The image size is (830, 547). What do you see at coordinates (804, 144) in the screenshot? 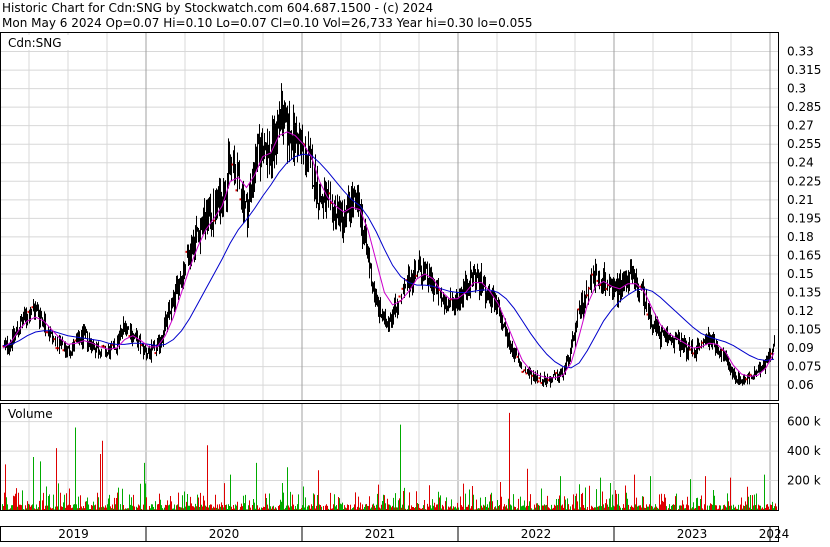
I see `price-tick-label: 0.255` at bounding box center [804, 144].